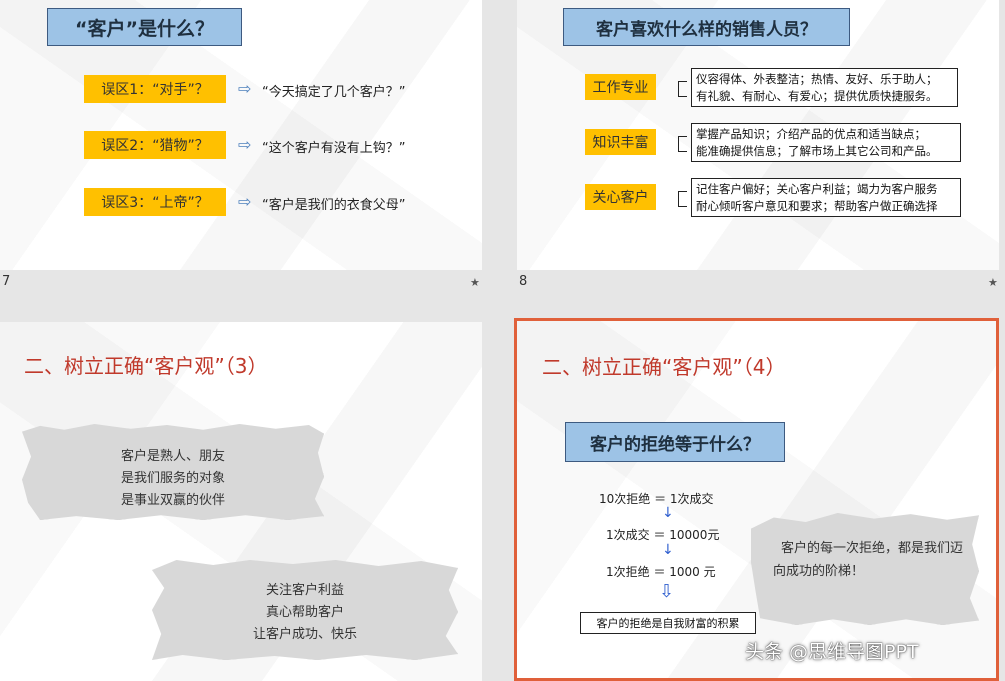 The width and height of the screenshot is (1005, 681). Describe the element at coordinates (620, 87) in the screenshot. I see `trait-1-label: 工作专业` at that location.